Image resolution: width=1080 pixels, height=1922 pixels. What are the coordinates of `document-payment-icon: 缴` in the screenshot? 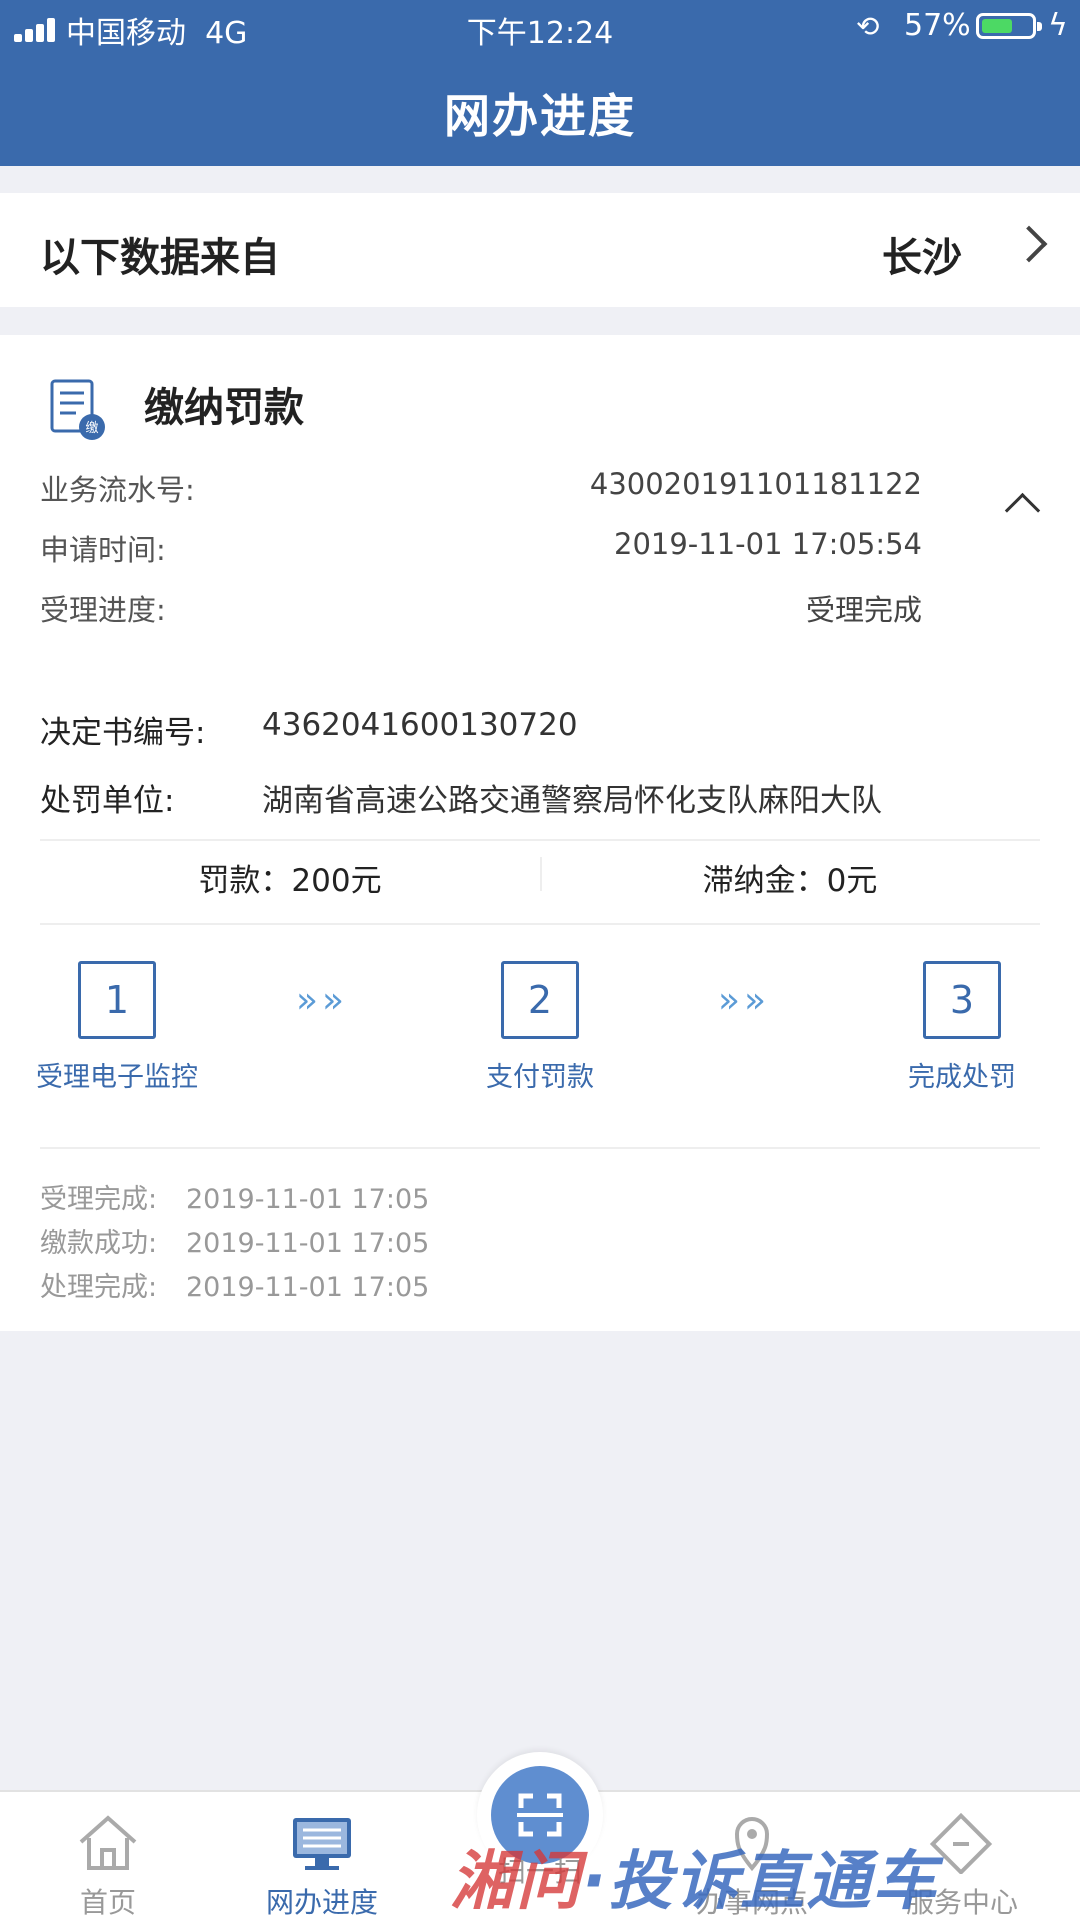 It's located at (77, 409).